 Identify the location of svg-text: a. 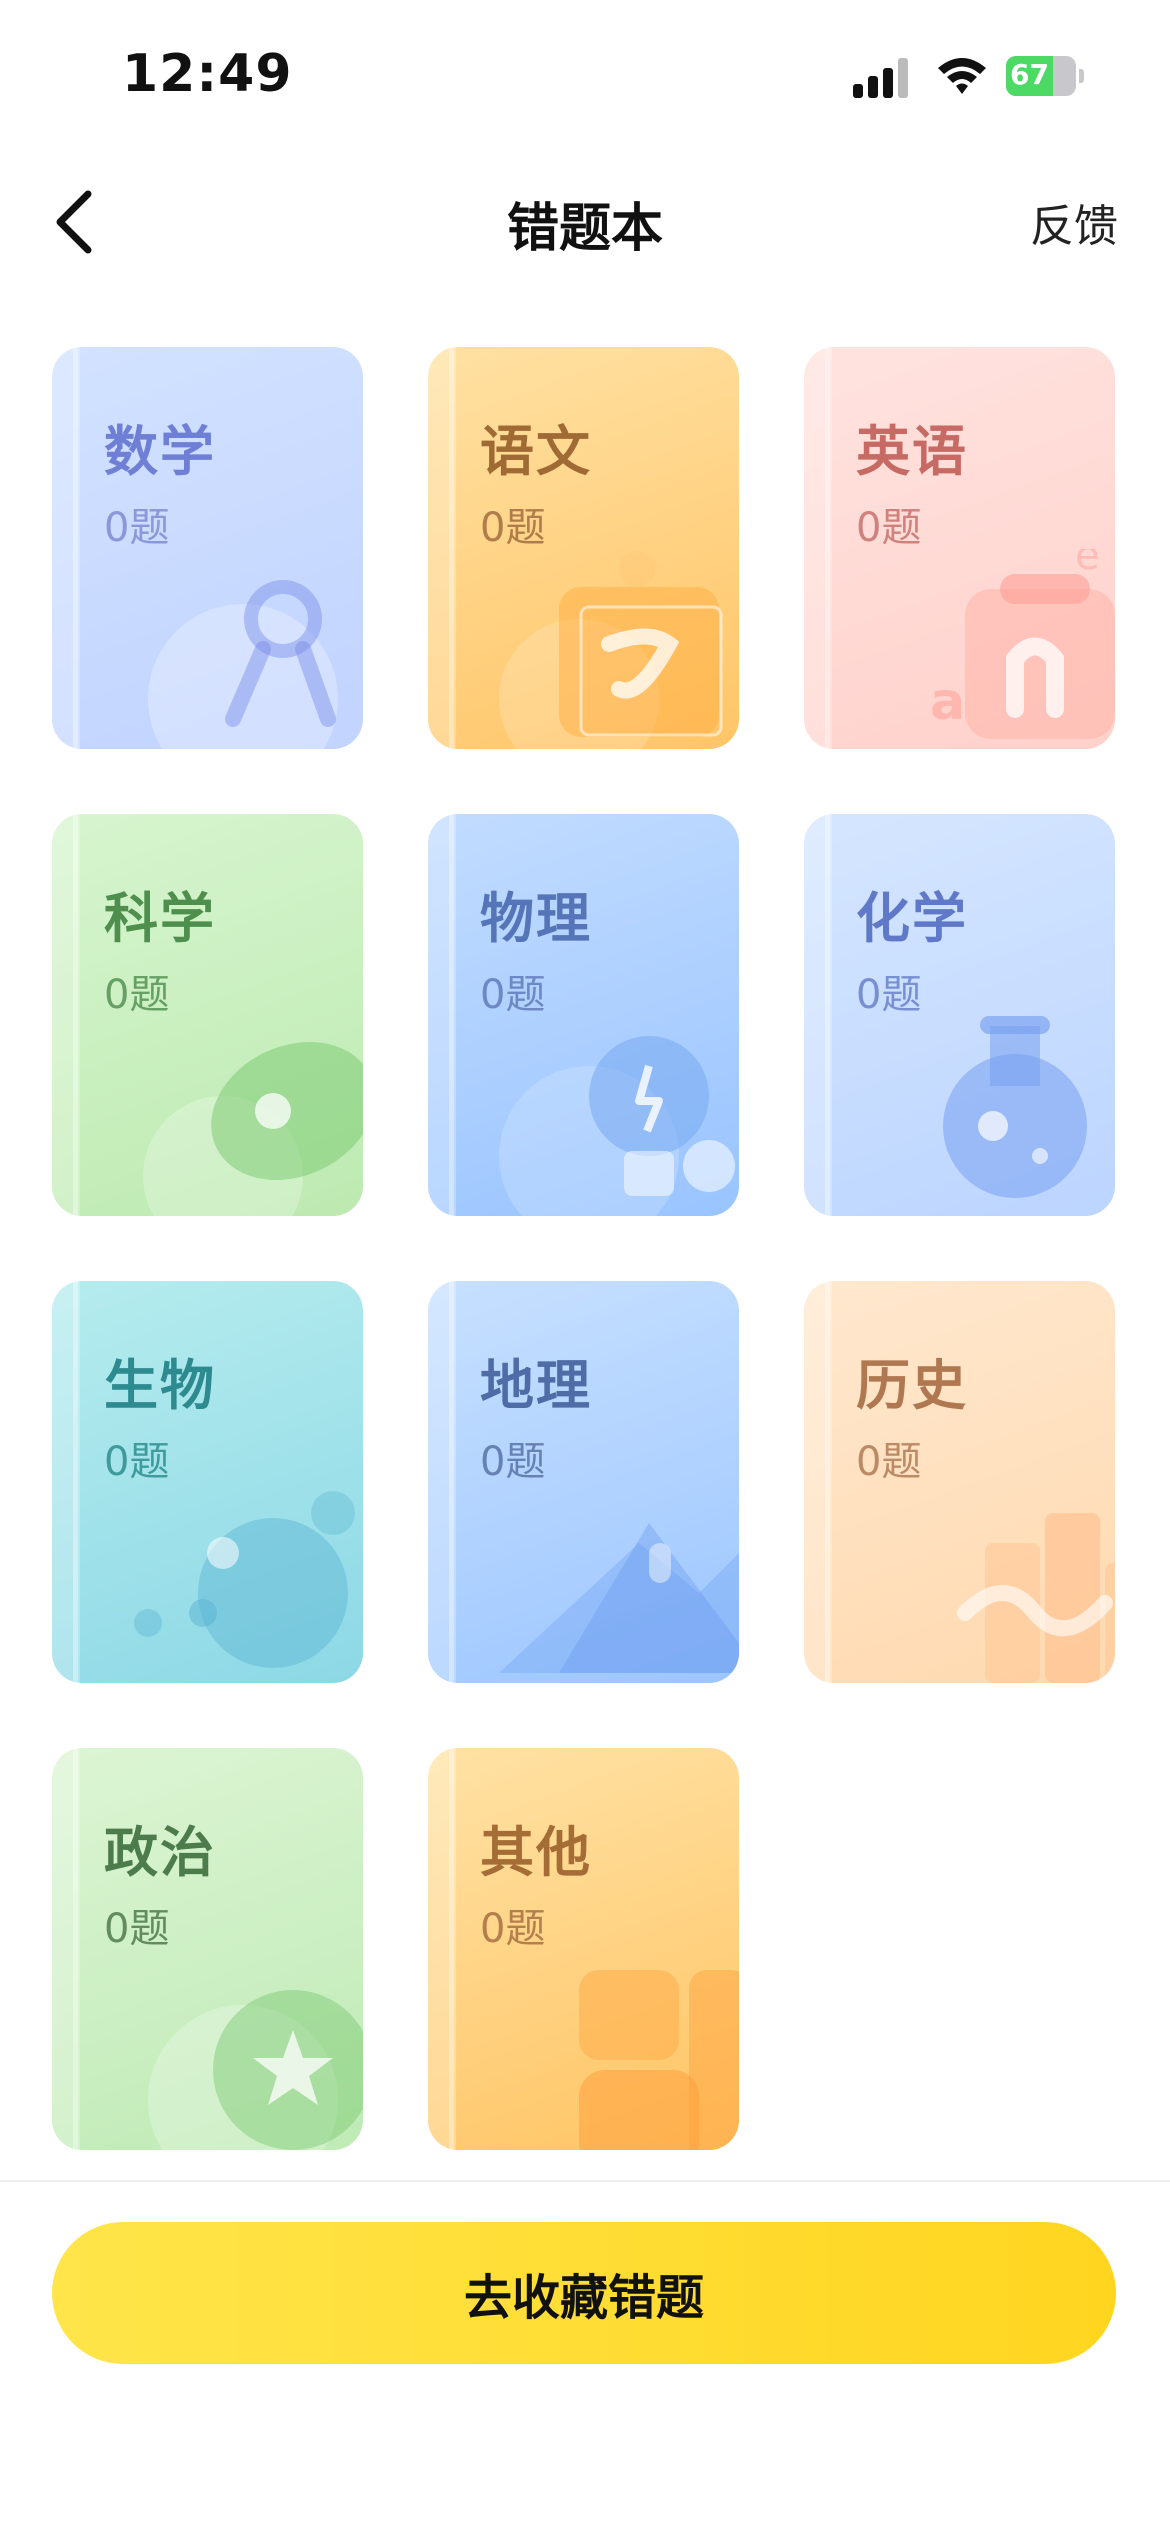
(947, 702).